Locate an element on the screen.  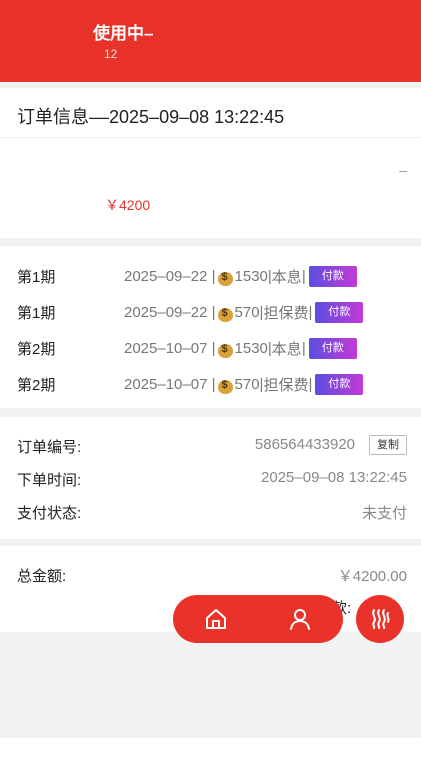
page-footer is located at coordinates (210, 748).